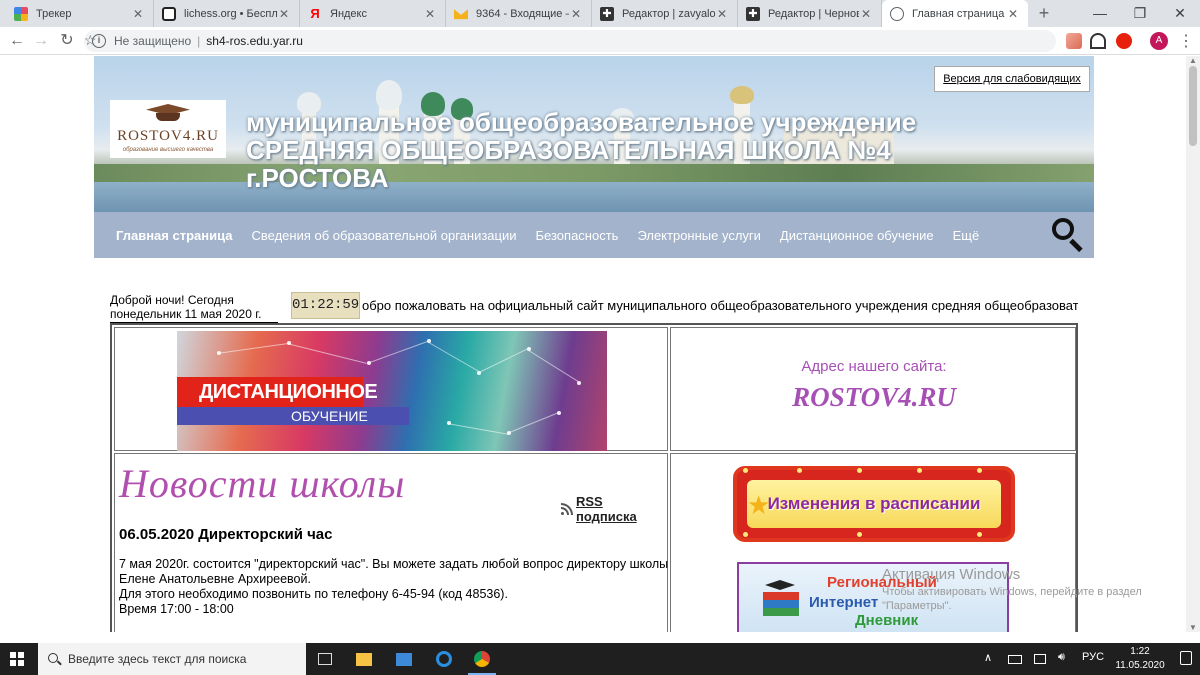 The height and width of the screenshot is (675, 1200). Describe the element at coordinates (174, 235) in the screenshot. I see `menu-item-home: Главная страница` at that location.